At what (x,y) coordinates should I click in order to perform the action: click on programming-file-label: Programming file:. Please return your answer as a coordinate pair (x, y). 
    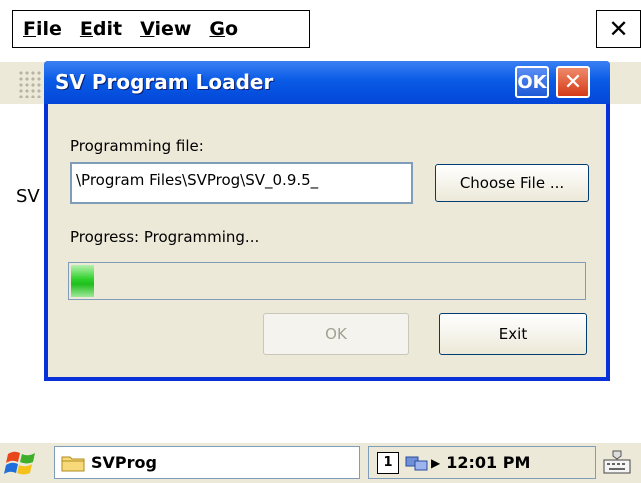
    Looking at the image, I should click on (137, 146).